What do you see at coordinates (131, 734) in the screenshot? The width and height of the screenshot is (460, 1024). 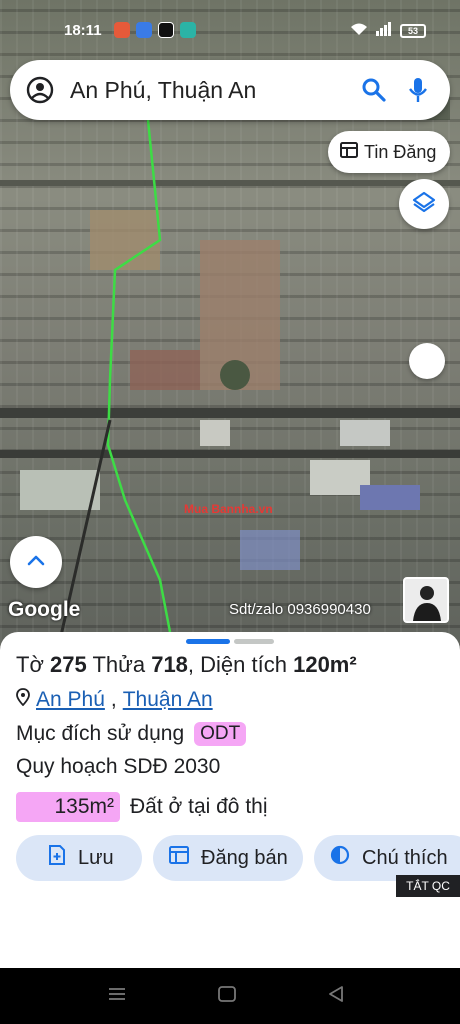 I see `land-use-purpose: Mục đích sử dụng ODT` at bounding box center [131, 734].